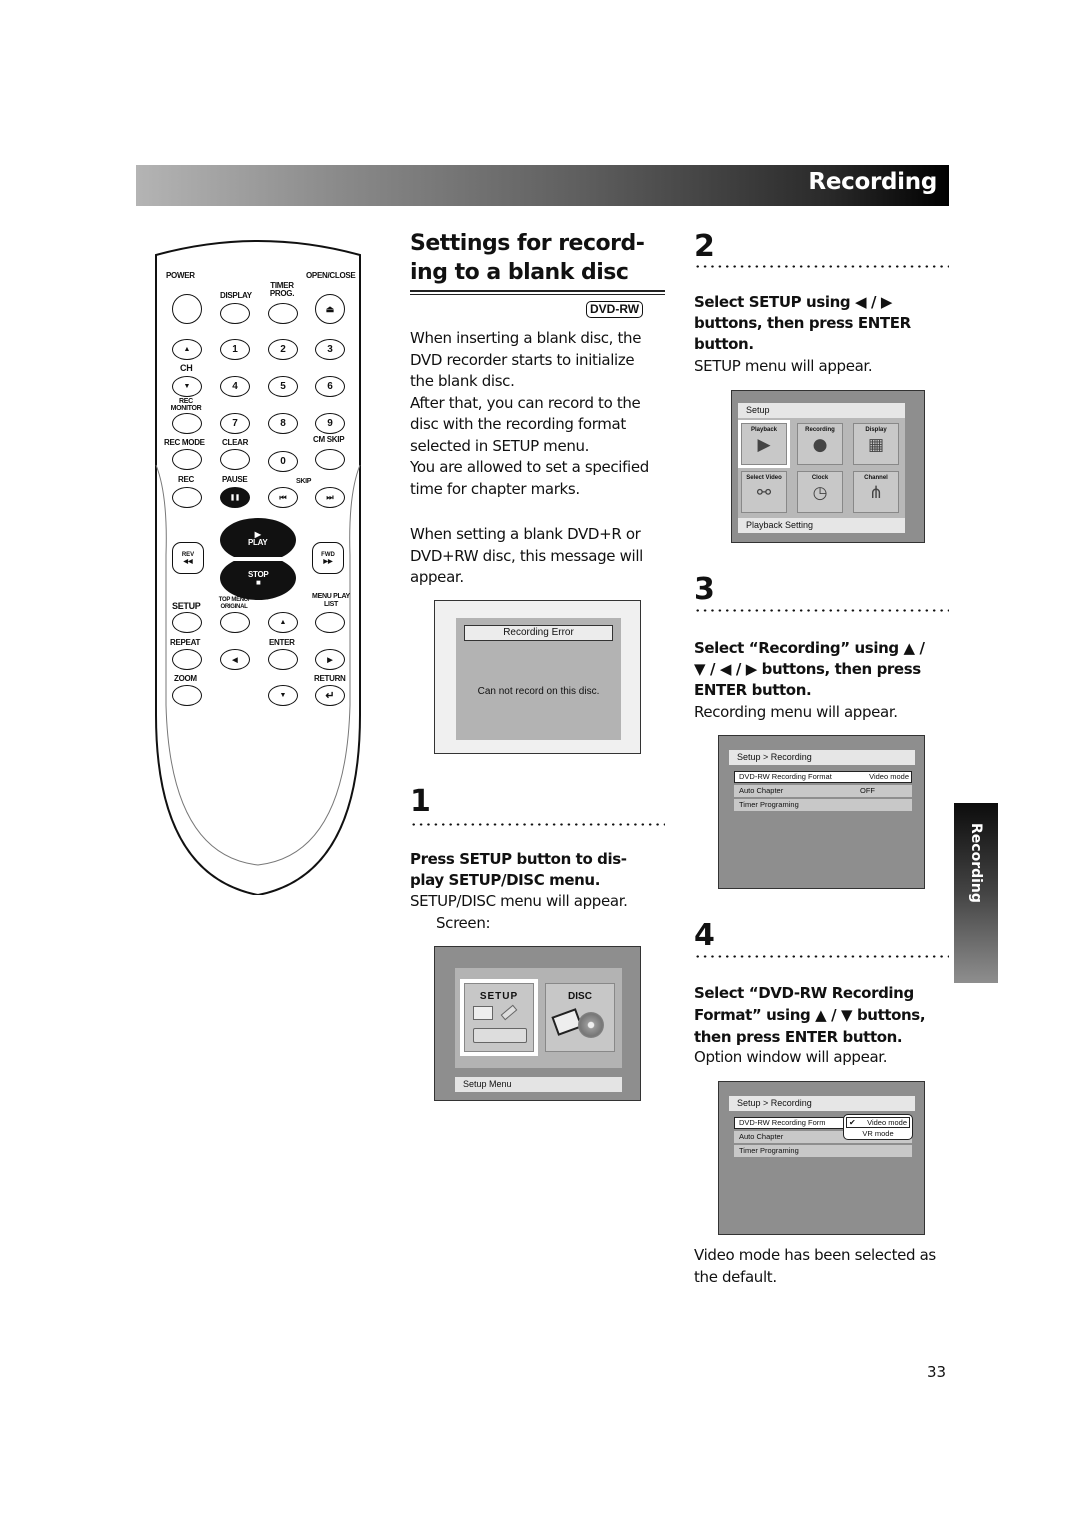 The height and width of the screenshot is (1528, 1080). I want to click on digit-9-button: 9, so click(330, 423).